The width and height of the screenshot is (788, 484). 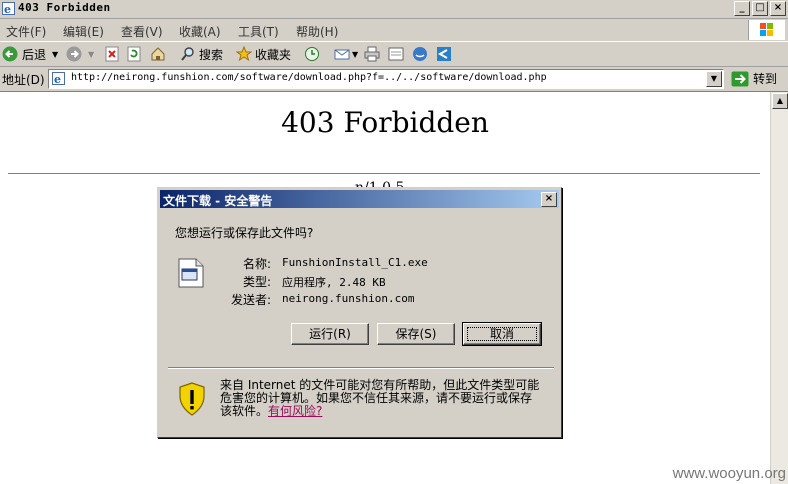 What do you see at coordinates (742, 8) in the screenshot?
I see `minimize-button: _` at bounding box center [742, 8].